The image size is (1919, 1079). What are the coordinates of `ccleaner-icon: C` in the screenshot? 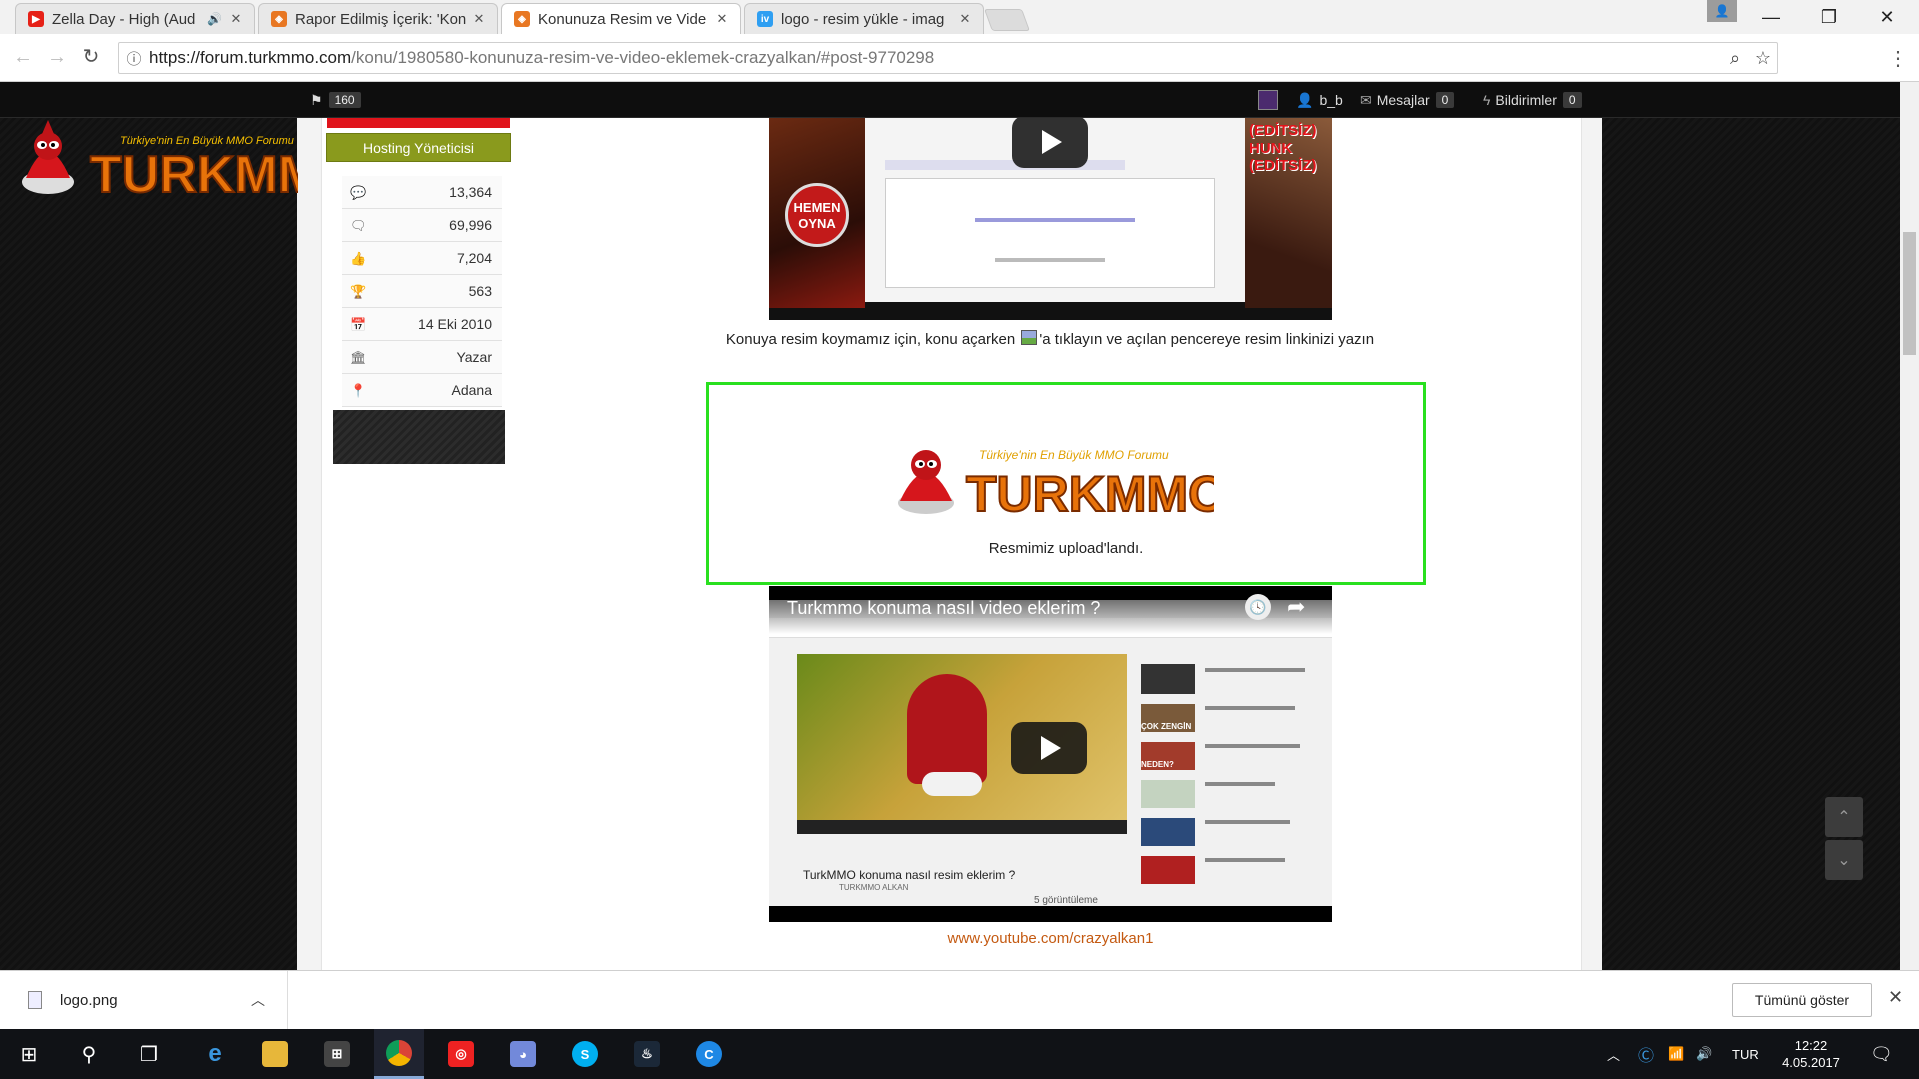 It's located at (709, 1054).